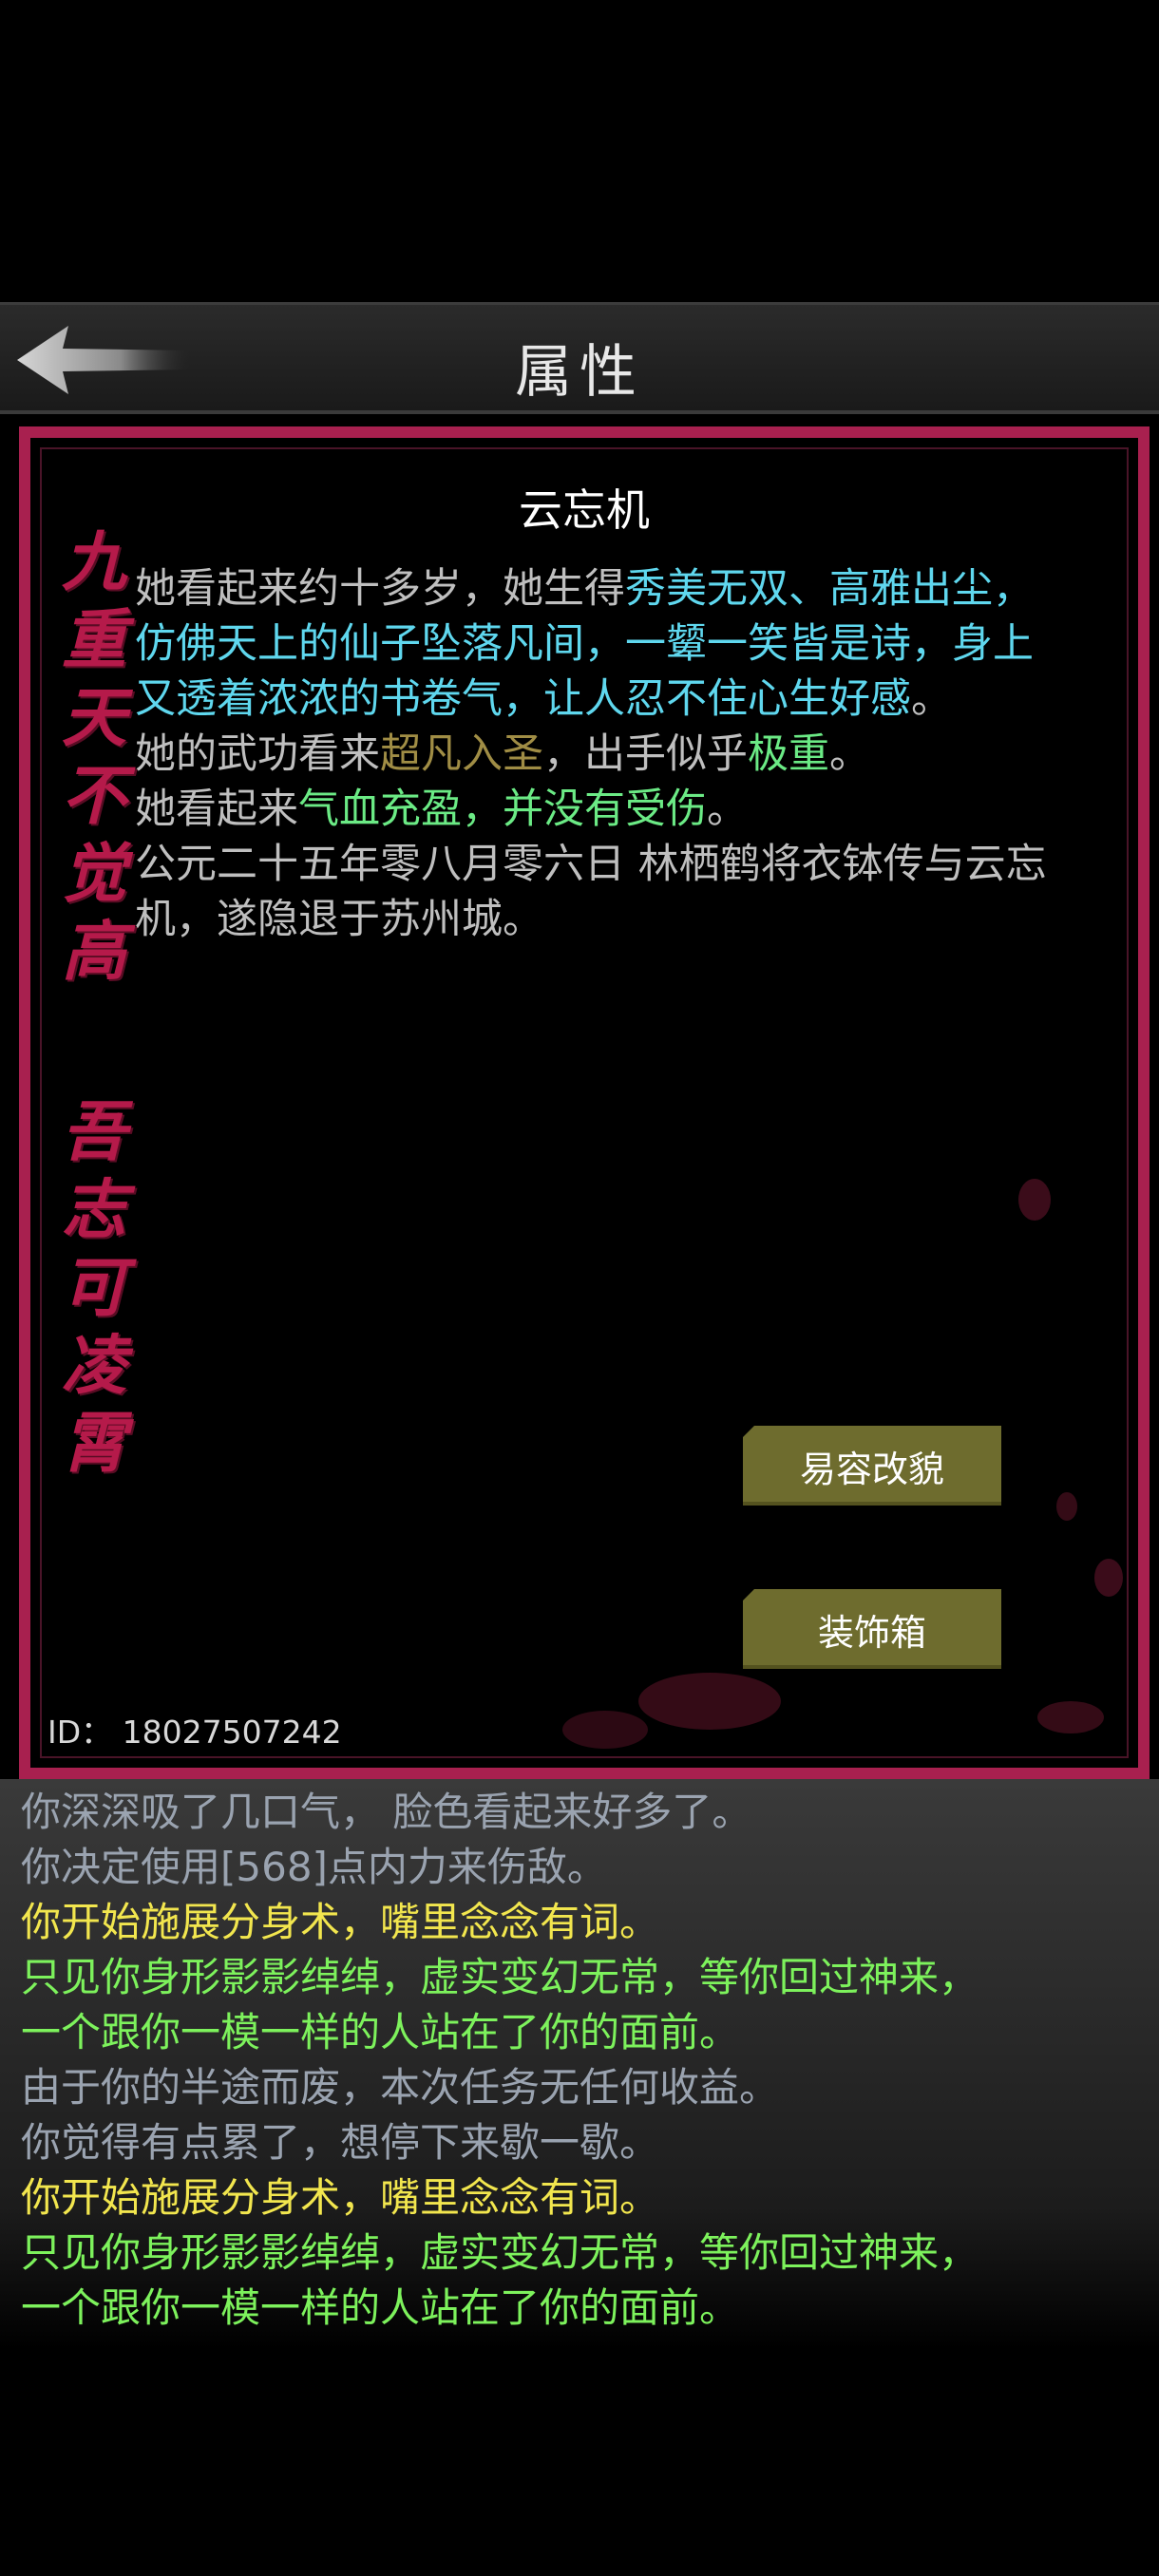 This screenshot has height=2576, width=1159. What do you see at coordinates (591, 892) in the screenshot?
I see `history-text: 公元二十五年零八月零六日 林栖鹤将衣钵传与云忘机，遂隐退于苏州城。` at bounding box center [591, 892].